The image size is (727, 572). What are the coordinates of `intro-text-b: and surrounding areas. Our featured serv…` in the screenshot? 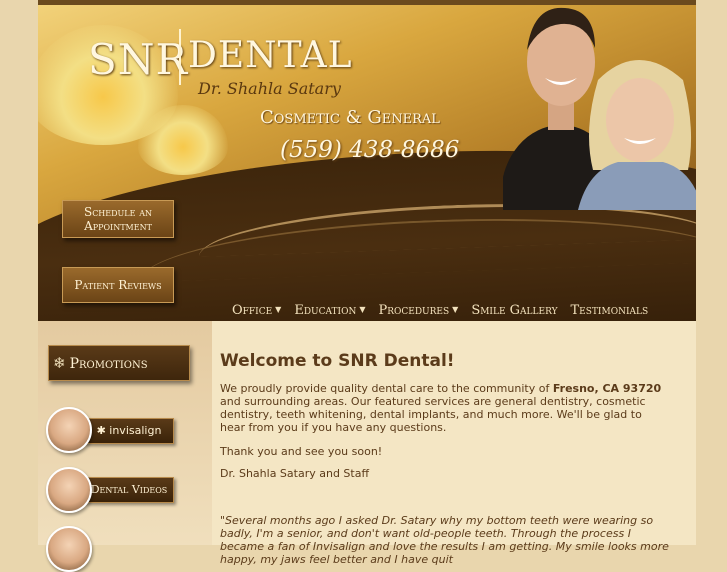 It's located at (433, 414).